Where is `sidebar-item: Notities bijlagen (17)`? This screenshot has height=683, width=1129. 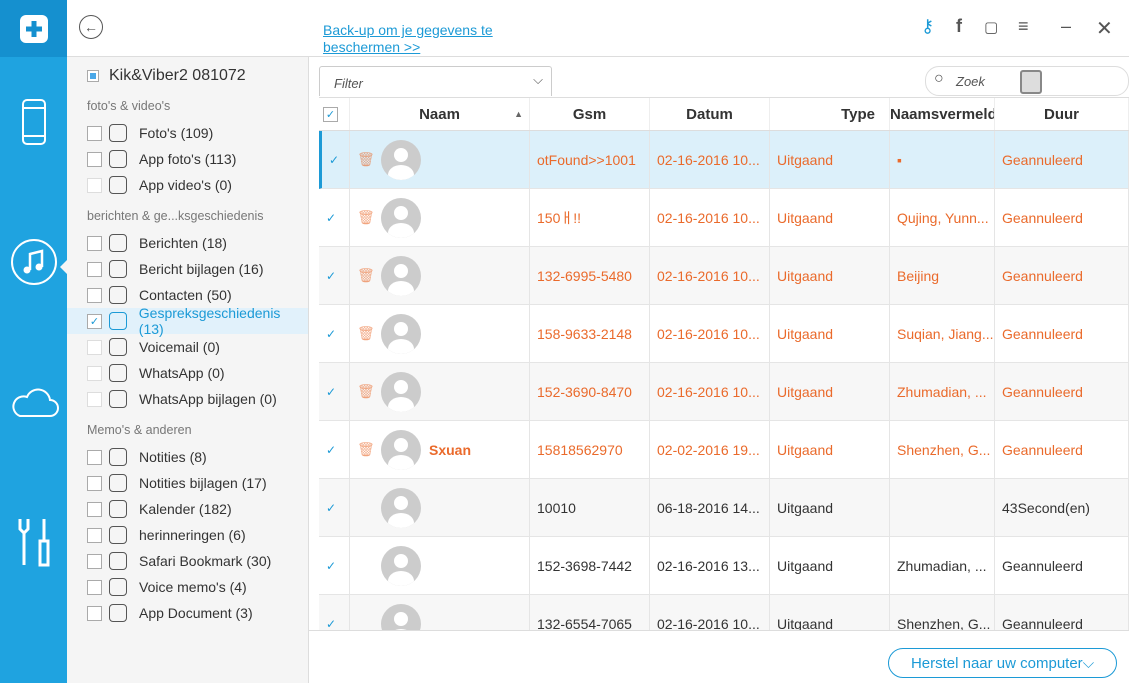 sidebar-item: Notities bijlagen (17) is located at coordinates (187, 483).